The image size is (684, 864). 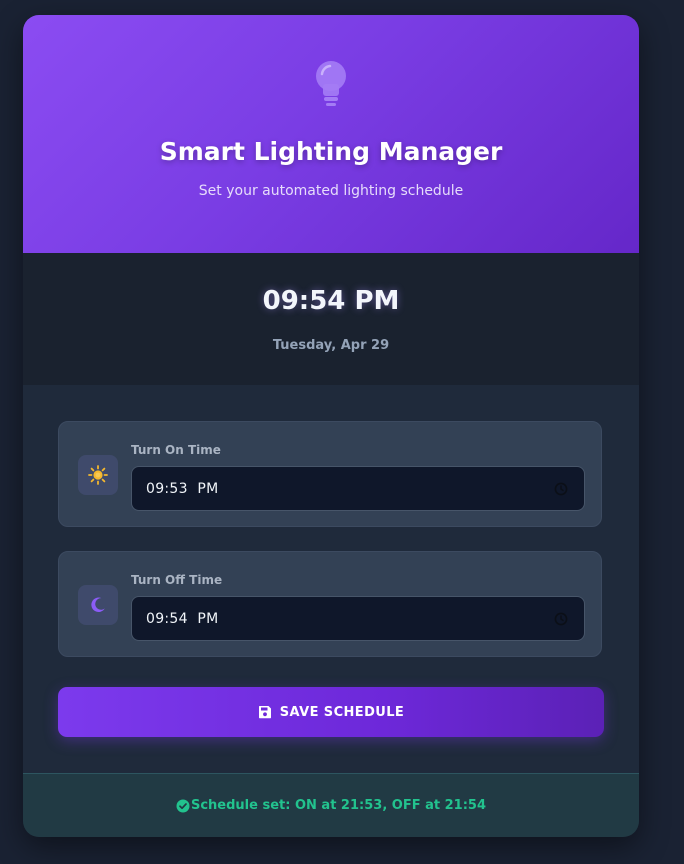 I want to click on save-icon, so click(x=264, y=712).